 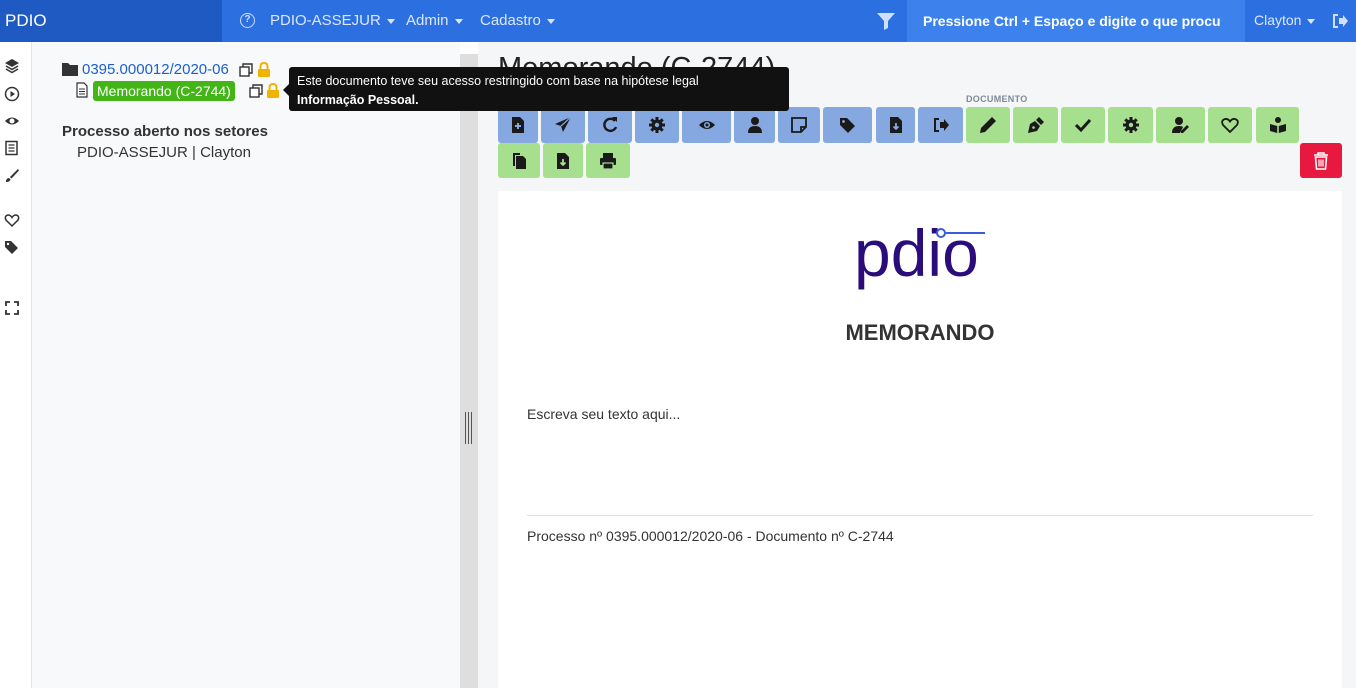 I want to click on trash-icon, so click(x=1321, y=160).